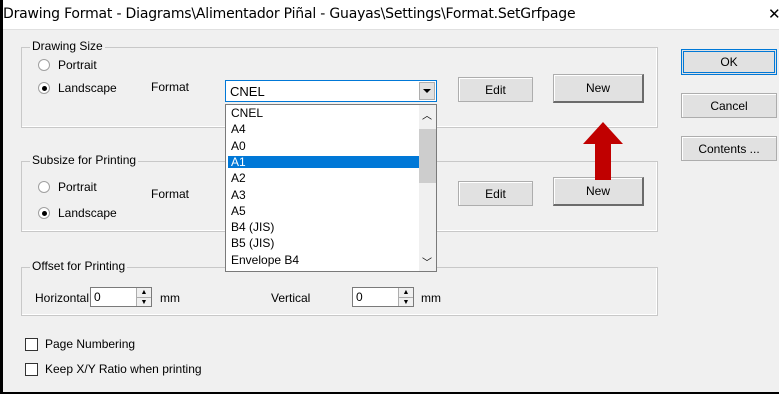 This screenshot has height=394, width=779. What do you see at coordinates (495, 89) in the screenshot?
I see `drawing-edit-button: Edit` at bounding box center [495, 89].